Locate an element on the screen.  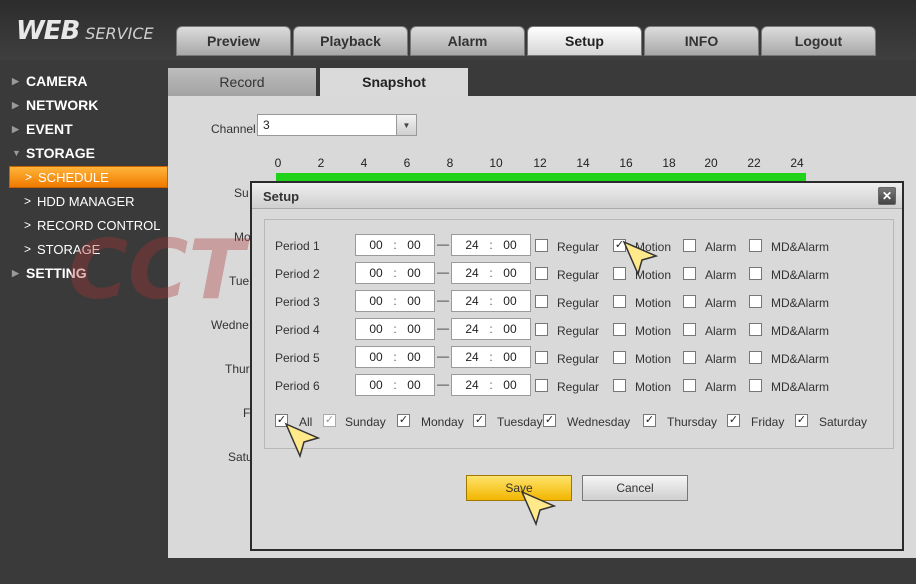
sidebar-item-event: ▶ EVENT is located at coordinates (42, 129).